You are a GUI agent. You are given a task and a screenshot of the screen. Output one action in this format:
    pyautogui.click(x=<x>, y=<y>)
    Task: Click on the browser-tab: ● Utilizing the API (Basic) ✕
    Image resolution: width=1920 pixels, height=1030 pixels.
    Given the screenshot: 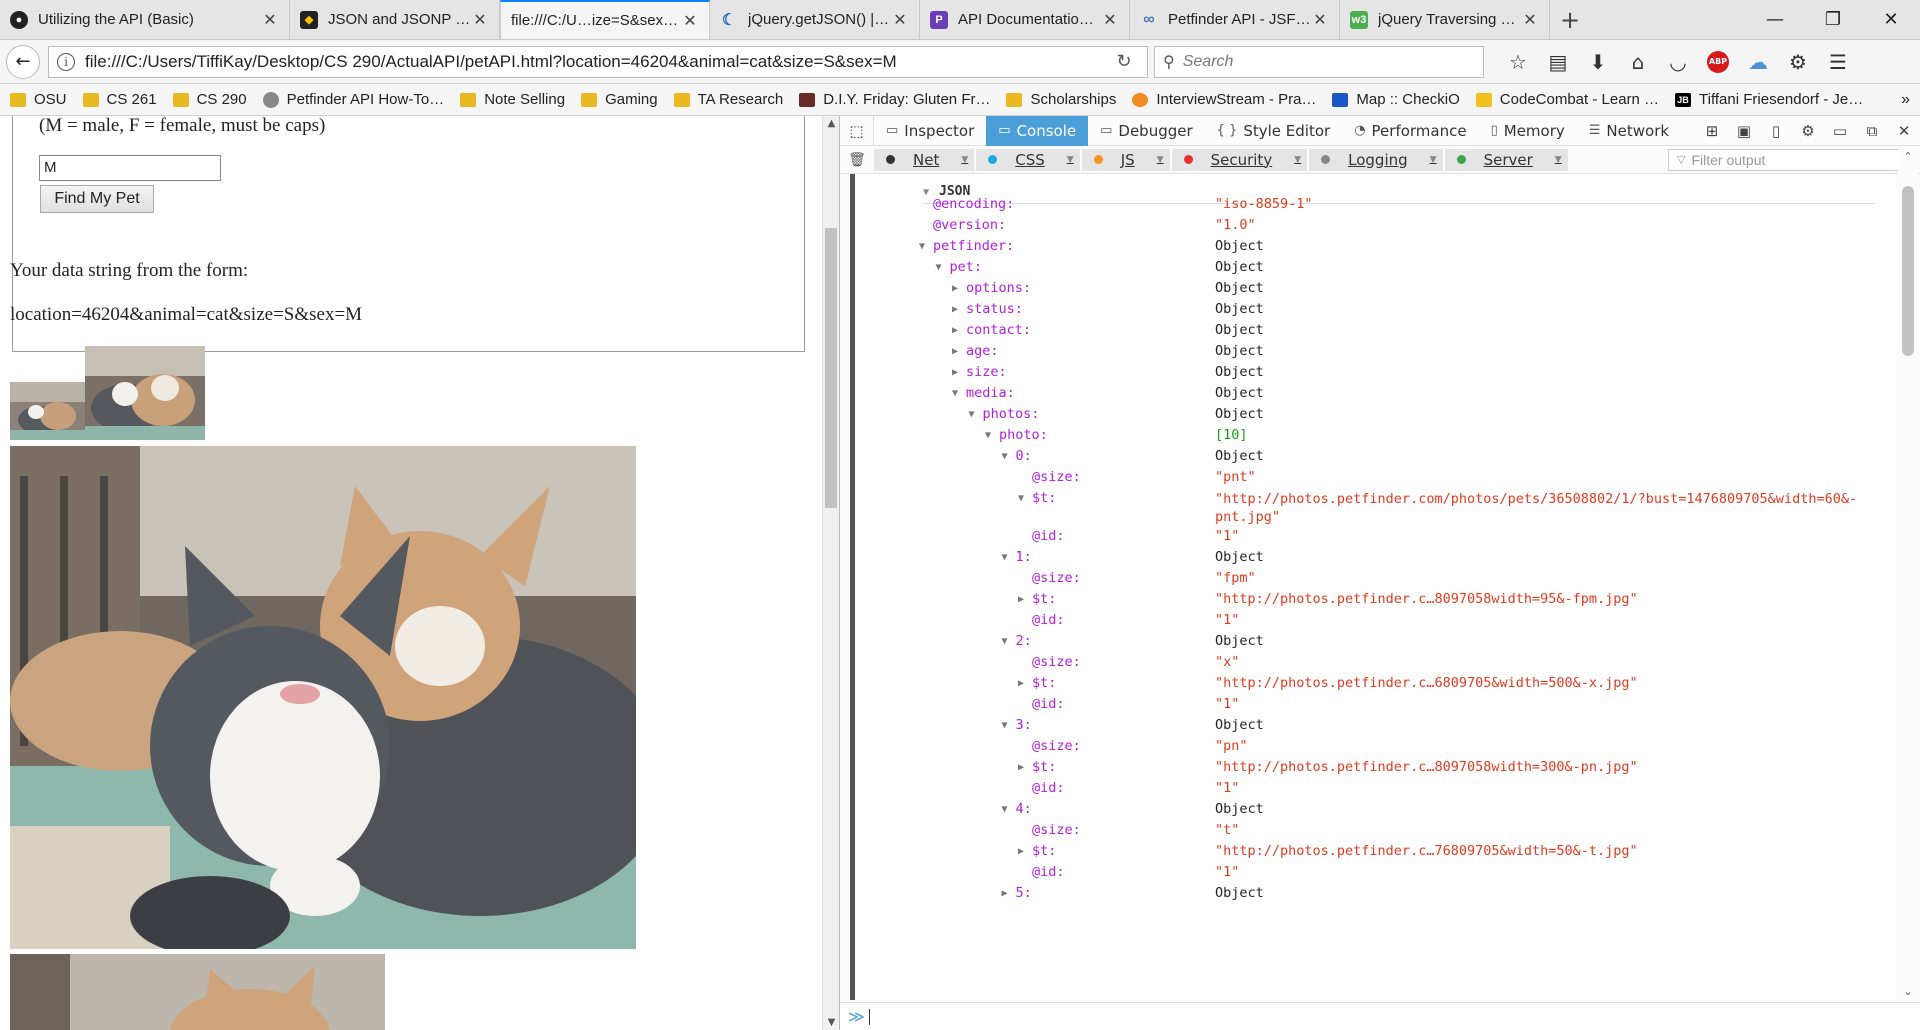 What is the action you would take?
    pyautogui.click(x=145, y=19)
    